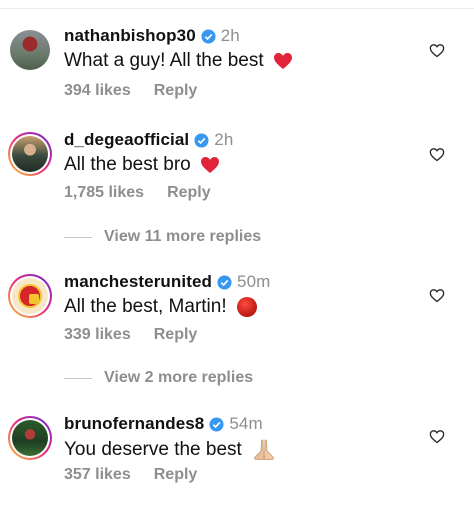 The width and height of the screenshot is (474, 520). Describe the element at coordinates (97, 91) in the screenshot. I see `like-count: 394 likes` at that location.